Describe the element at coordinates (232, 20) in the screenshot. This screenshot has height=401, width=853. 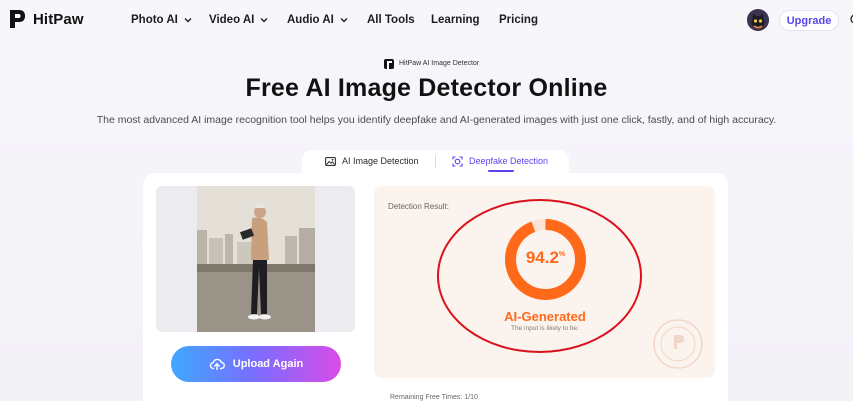
I see `nav-video-ai-label: Video AI` at that location.